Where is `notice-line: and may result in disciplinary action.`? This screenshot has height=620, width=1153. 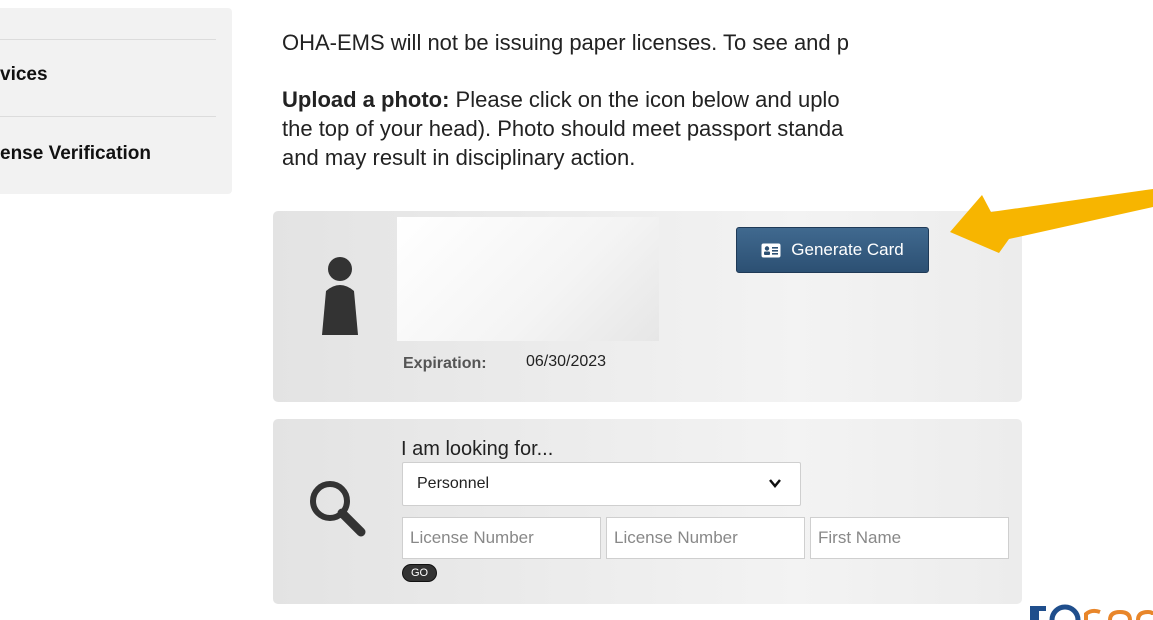 notice-line: and may result in disciplinary action. is located at coordinates (459, 157).